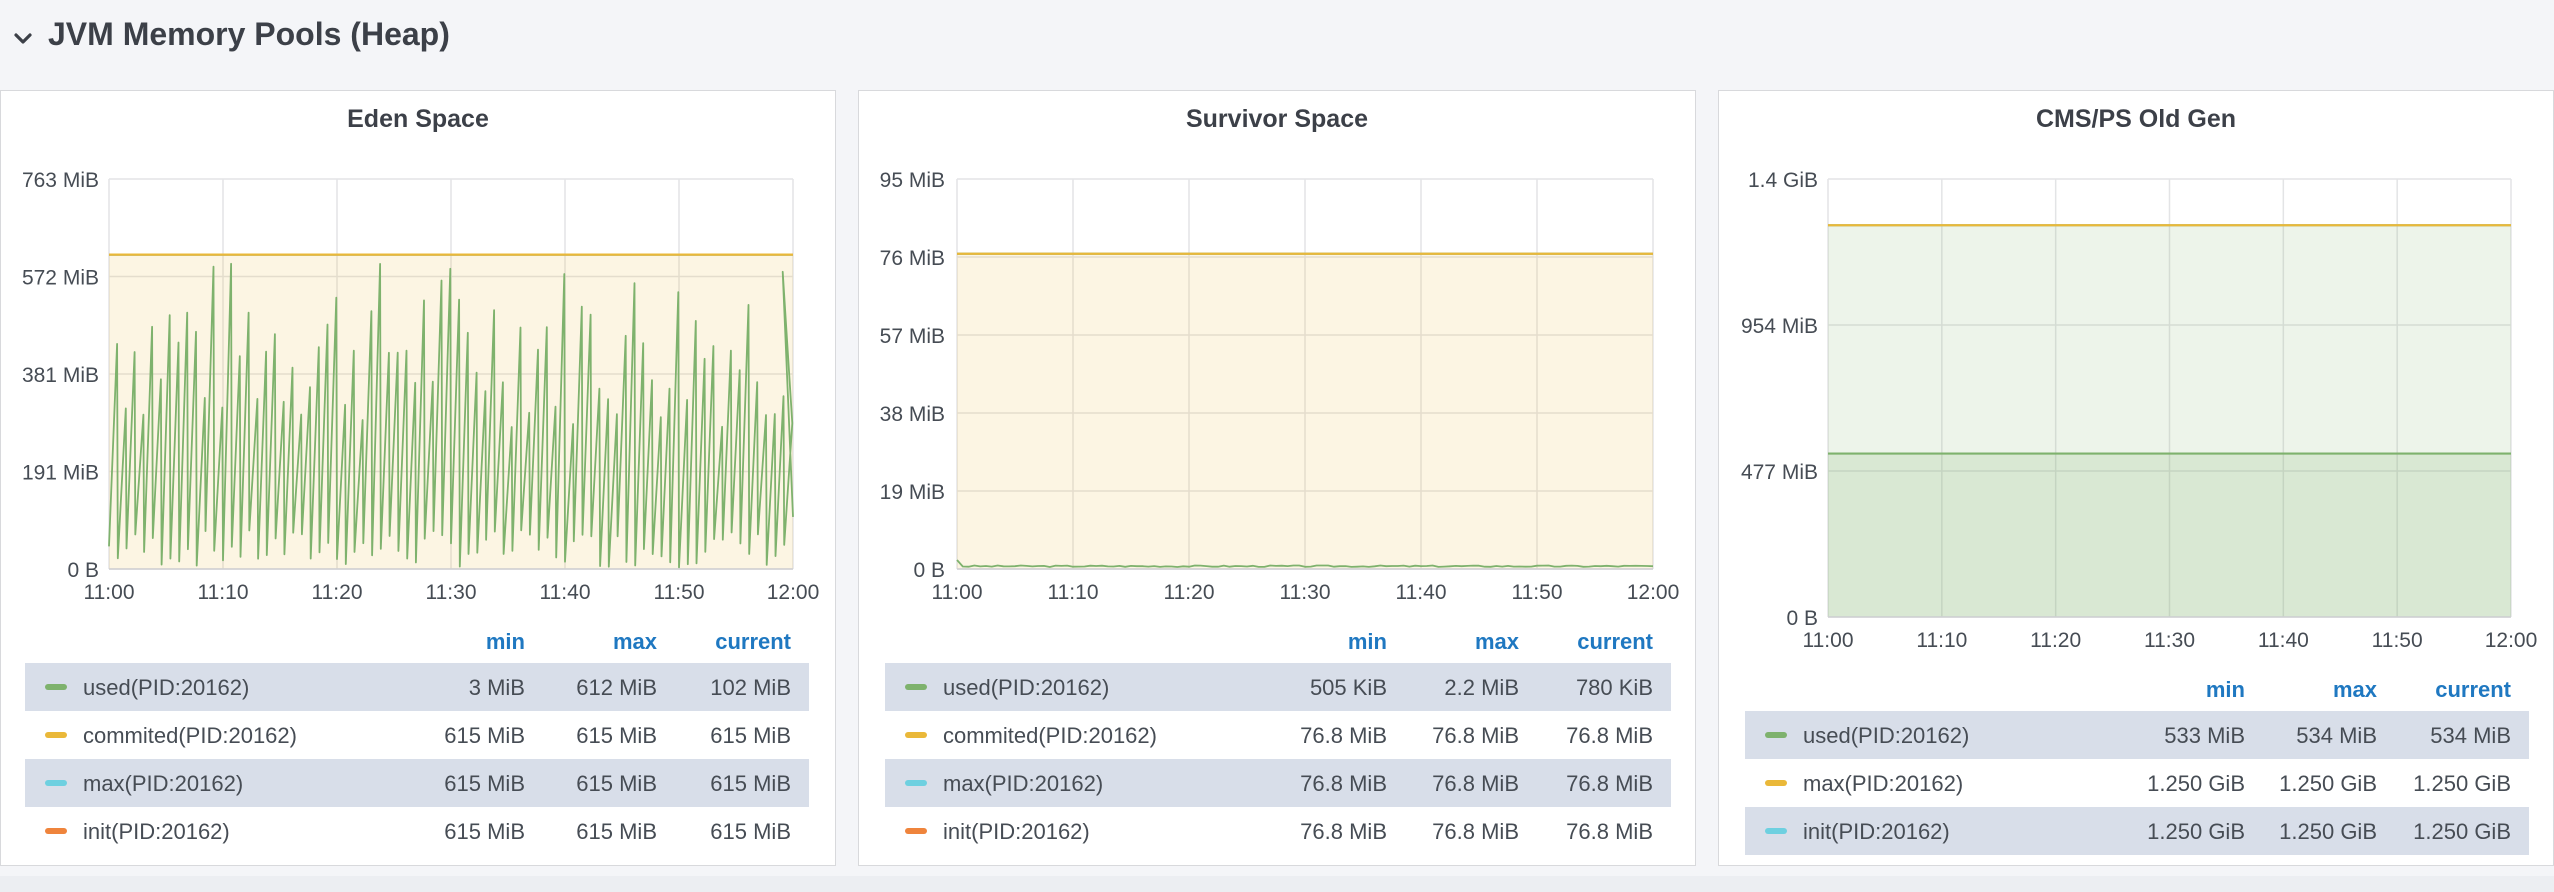 This screenshot has width=2554, height=892. What do you see at coordinates (616, 687) in the screenshot?
I see `legend-value-max: 612 MiB` at bounding box center [616, 687].